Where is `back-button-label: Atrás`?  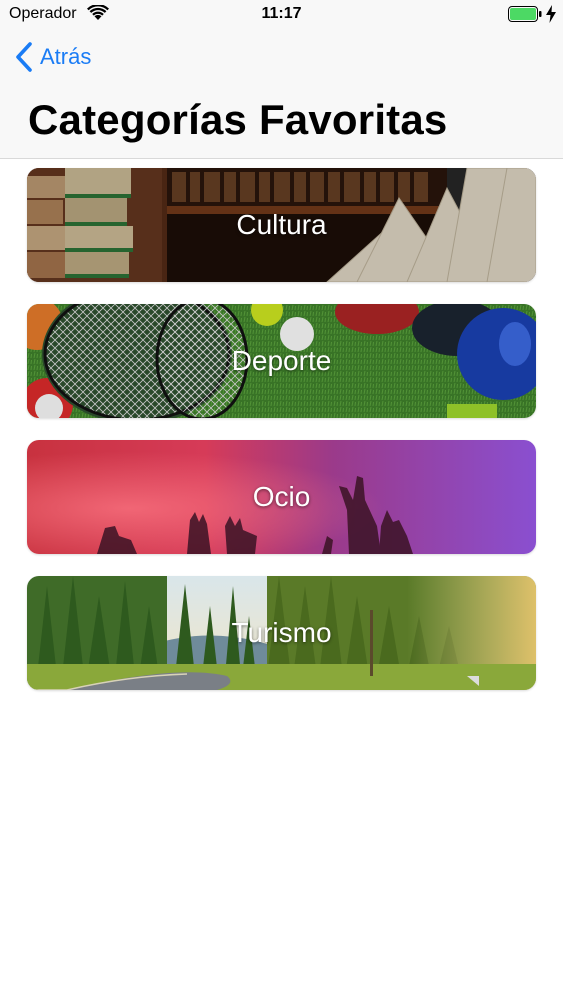 back-button-label: Atrás is located at coordinates (66, 56).